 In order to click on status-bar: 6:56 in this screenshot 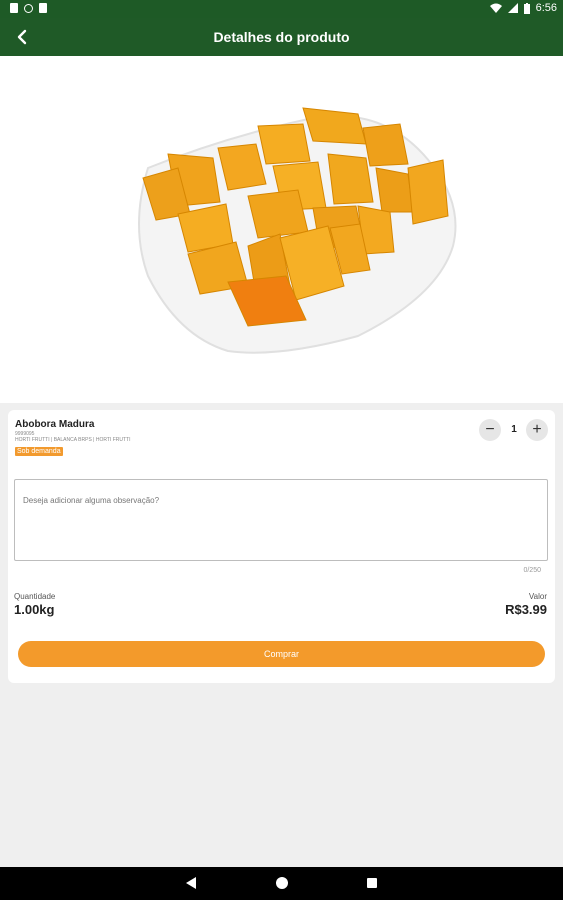, I will do `click(281, 9)`.